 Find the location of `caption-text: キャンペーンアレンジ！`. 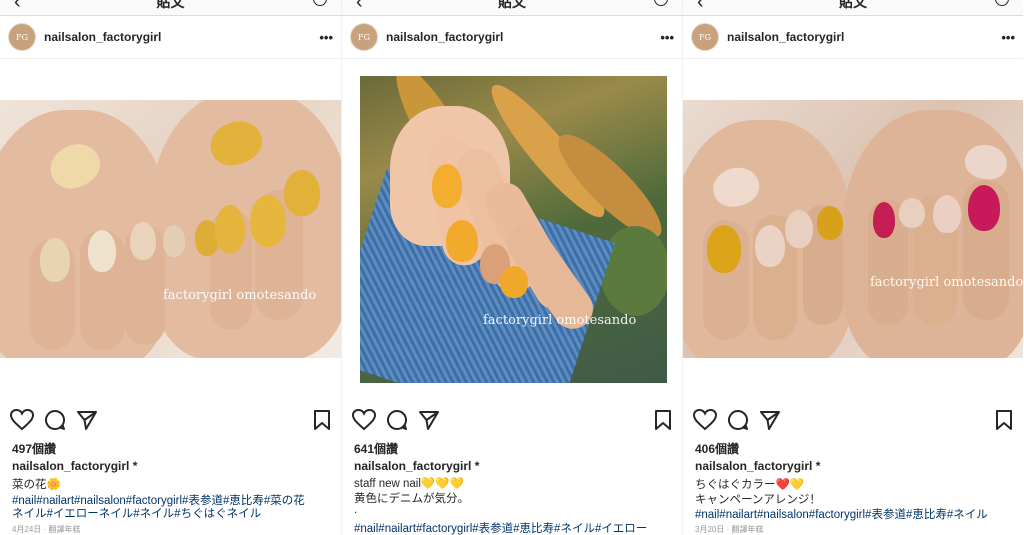

caption-text: キャンペーンアレンジ！ is located at coordinates (758, 500).